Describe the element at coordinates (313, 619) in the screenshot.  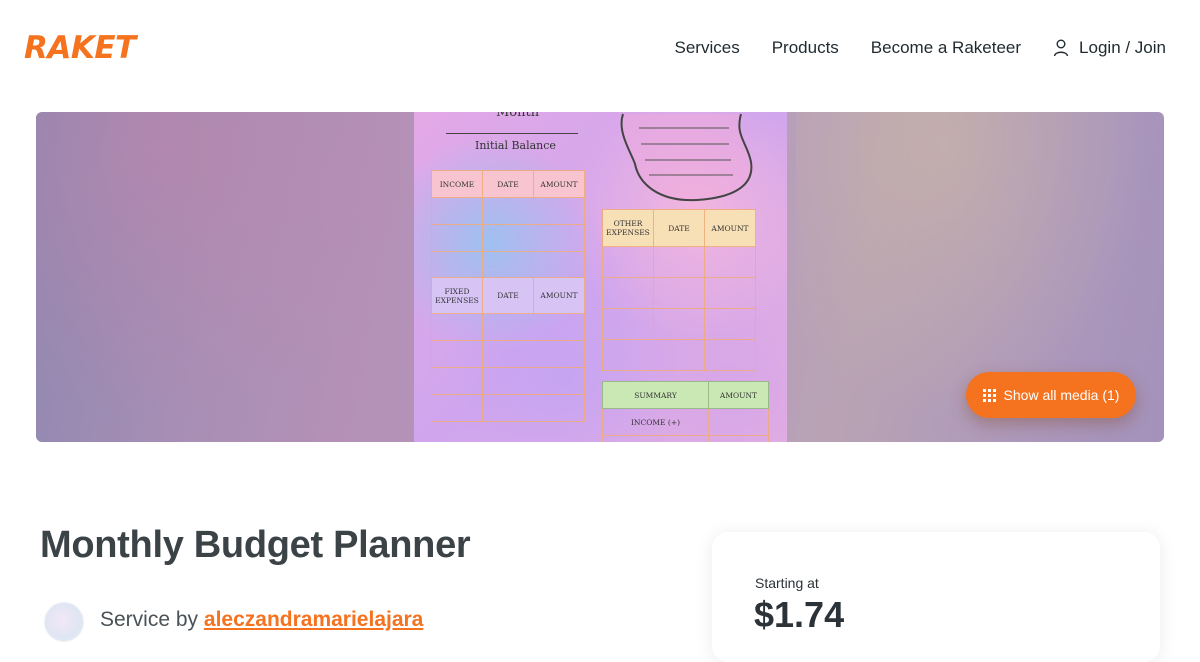
I see `seller-link: aleczandramarielajara` at that location.